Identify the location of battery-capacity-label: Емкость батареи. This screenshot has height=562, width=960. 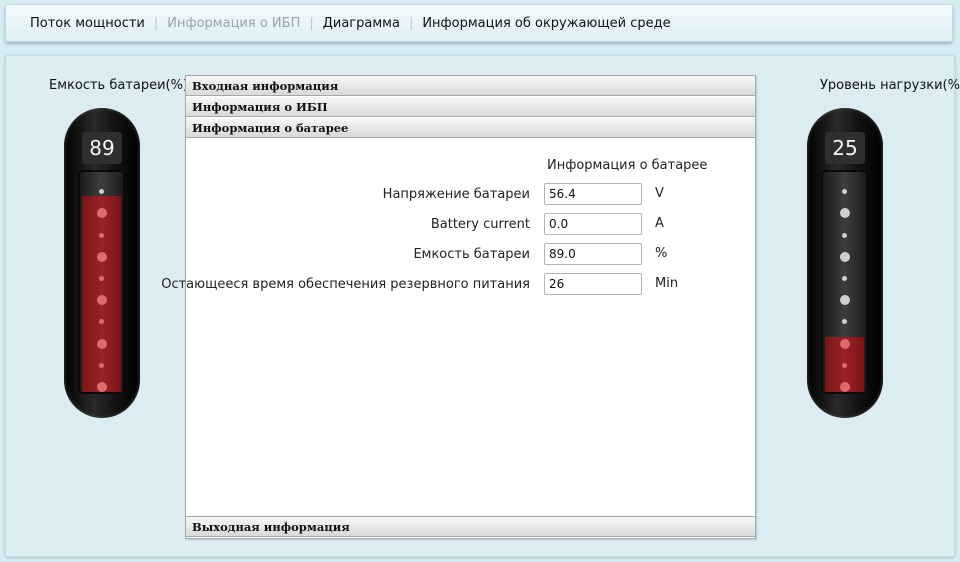
(471, 254).